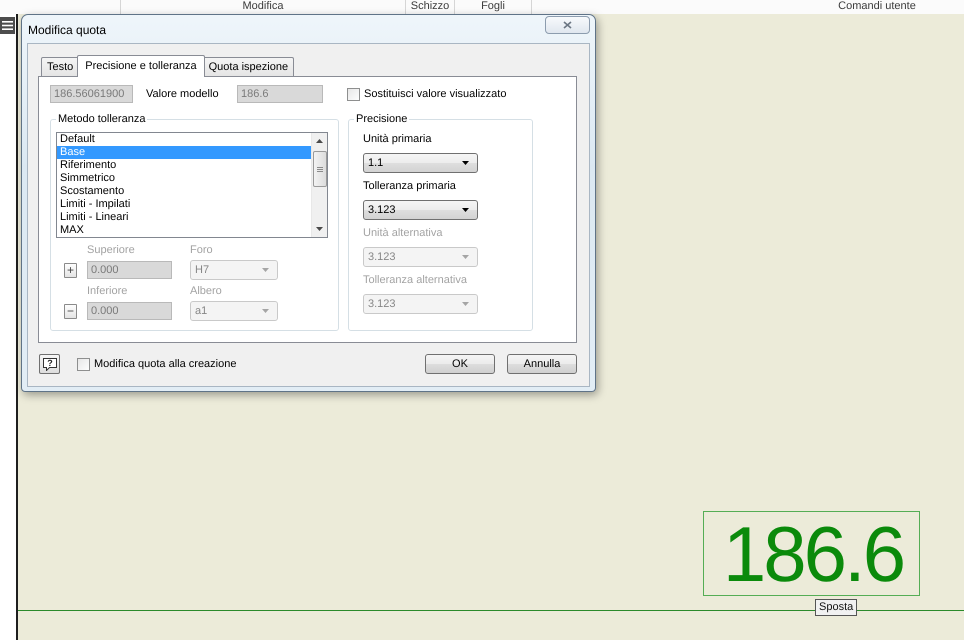  I want to click on field-label: Tolleranza alternativa, so click(415, 280).